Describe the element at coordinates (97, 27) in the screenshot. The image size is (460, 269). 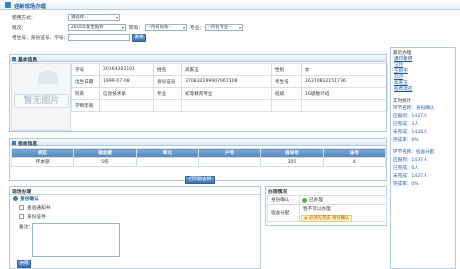
I see `batch-select: 2016年新生报到` at that location.